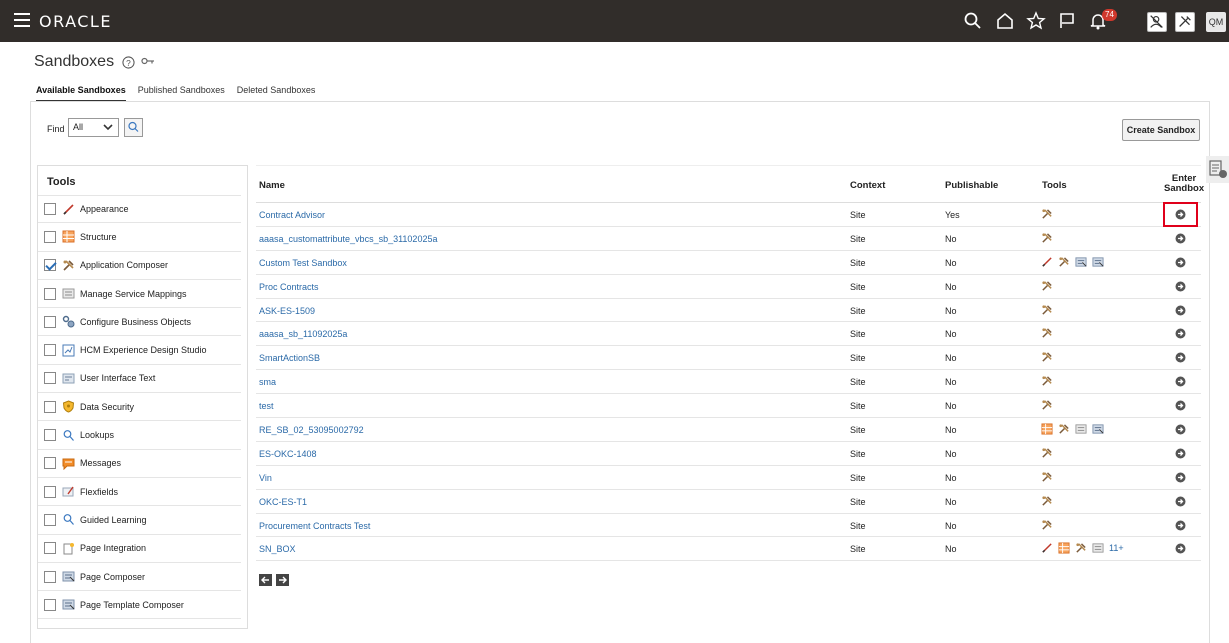 The width and height of the screenshot is (1229, 643). Describe the element at coordinates (266, 406) in the screenshot. I see `sandbox-name-link: test` at that location.